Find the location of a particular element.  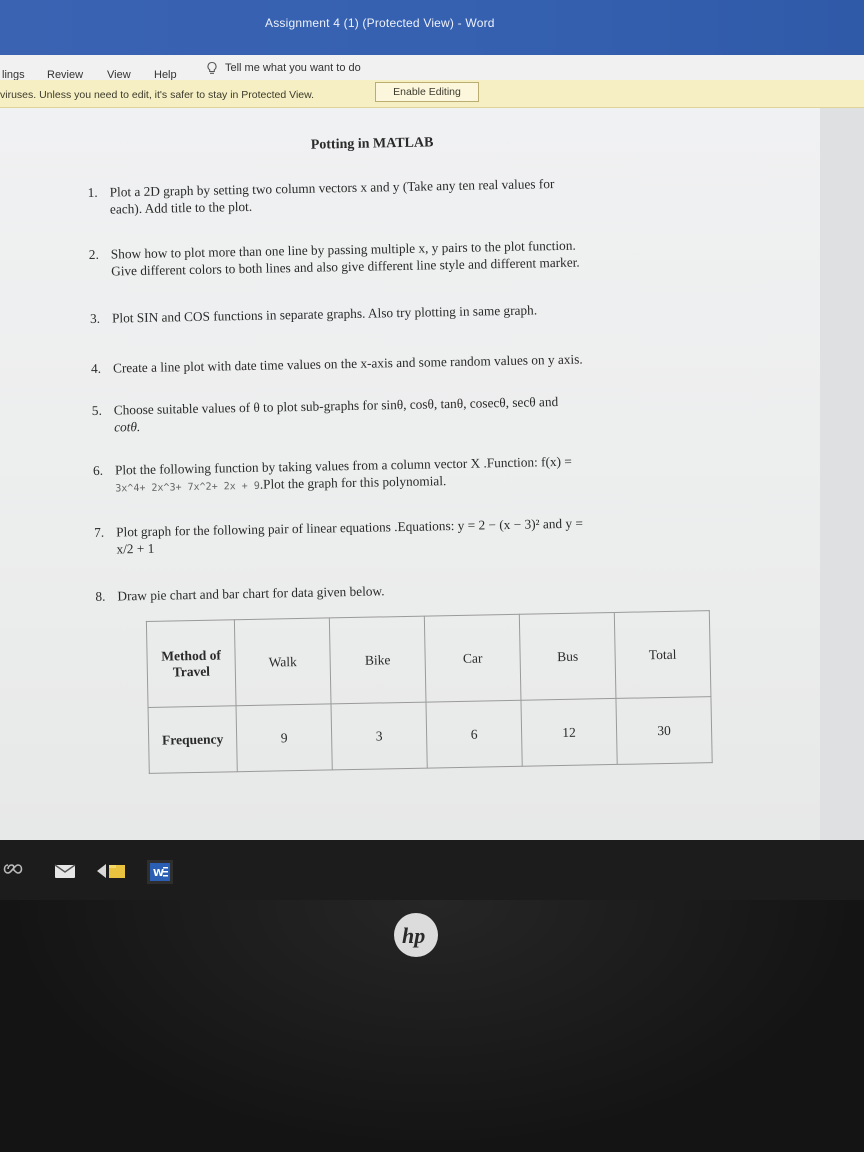

document-title: Potting in MATLAB is located at coordinates (372, 144).